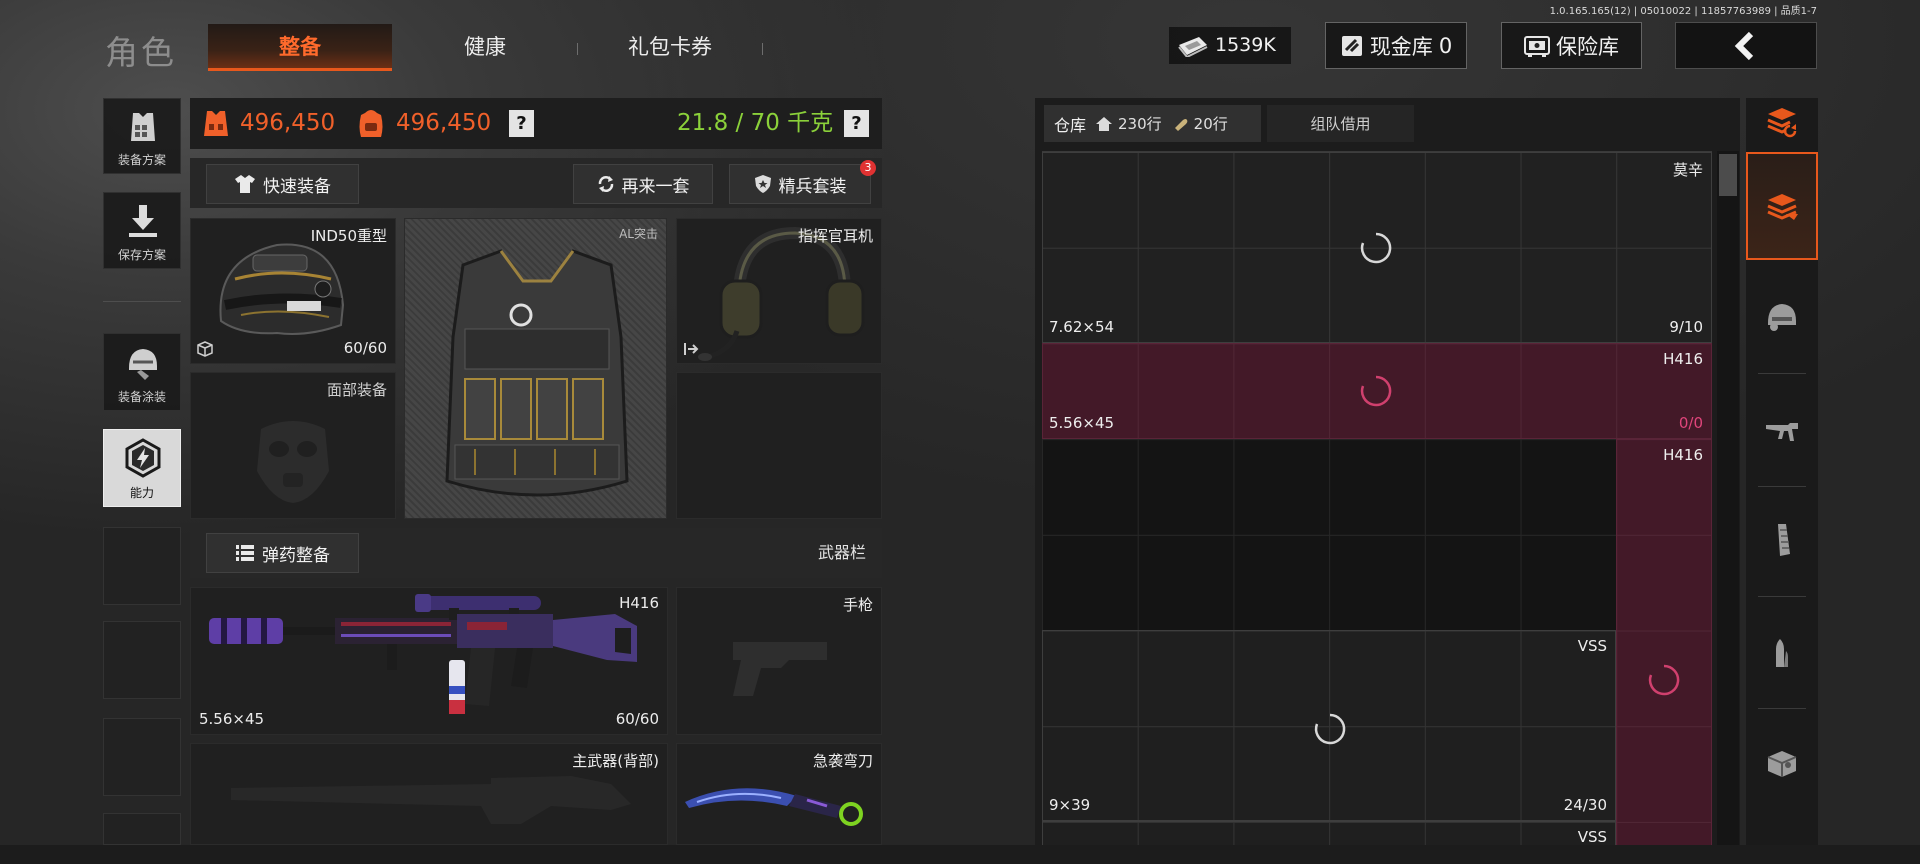 The height and width of the screenshot is (864, 1920). What do you see at coordinates (143, 458) in the screenshot?
I see `ability-hex-icon` at bounding box center [143, 458].